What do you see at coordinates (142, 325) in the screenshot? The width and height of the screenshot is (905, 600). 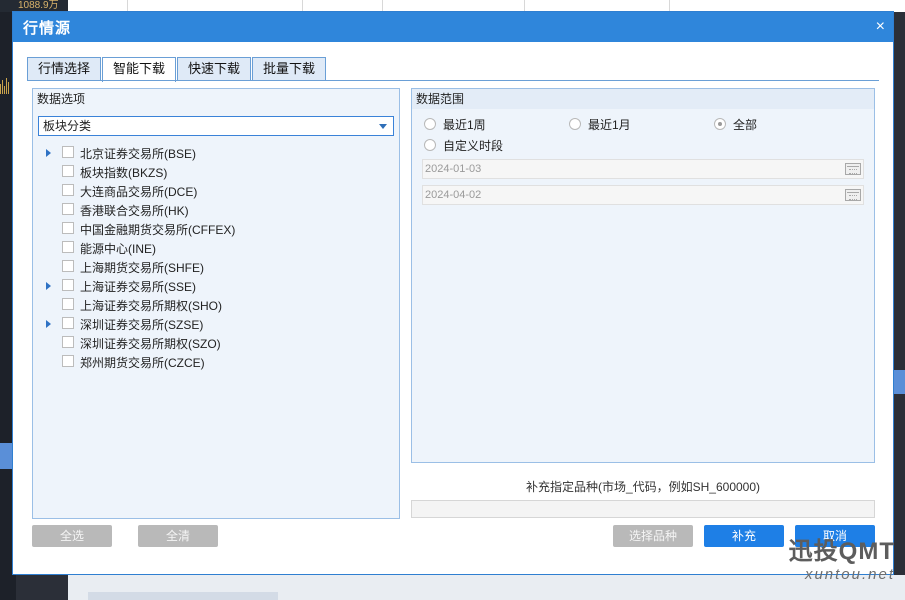 I see `tree-item-label: 深圳证券交易所(SZSE)` at bounding box center [142, 325].